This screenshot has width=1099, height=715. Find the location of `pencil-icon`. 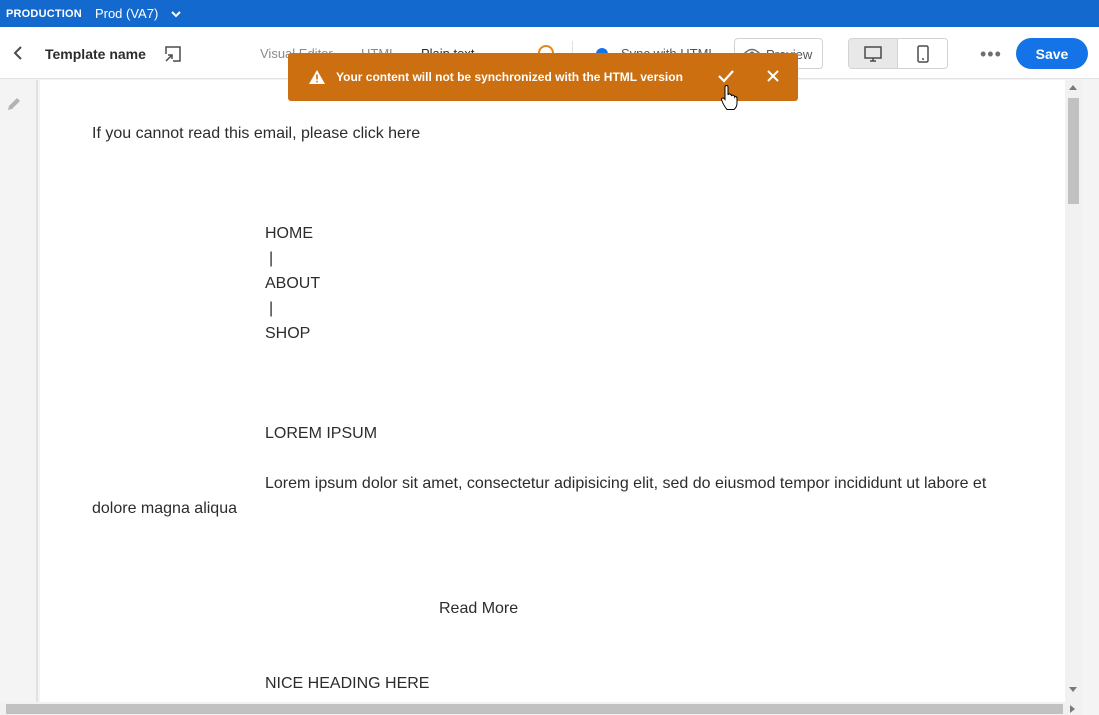

pencil-icon is located at coordinates (14, 104).